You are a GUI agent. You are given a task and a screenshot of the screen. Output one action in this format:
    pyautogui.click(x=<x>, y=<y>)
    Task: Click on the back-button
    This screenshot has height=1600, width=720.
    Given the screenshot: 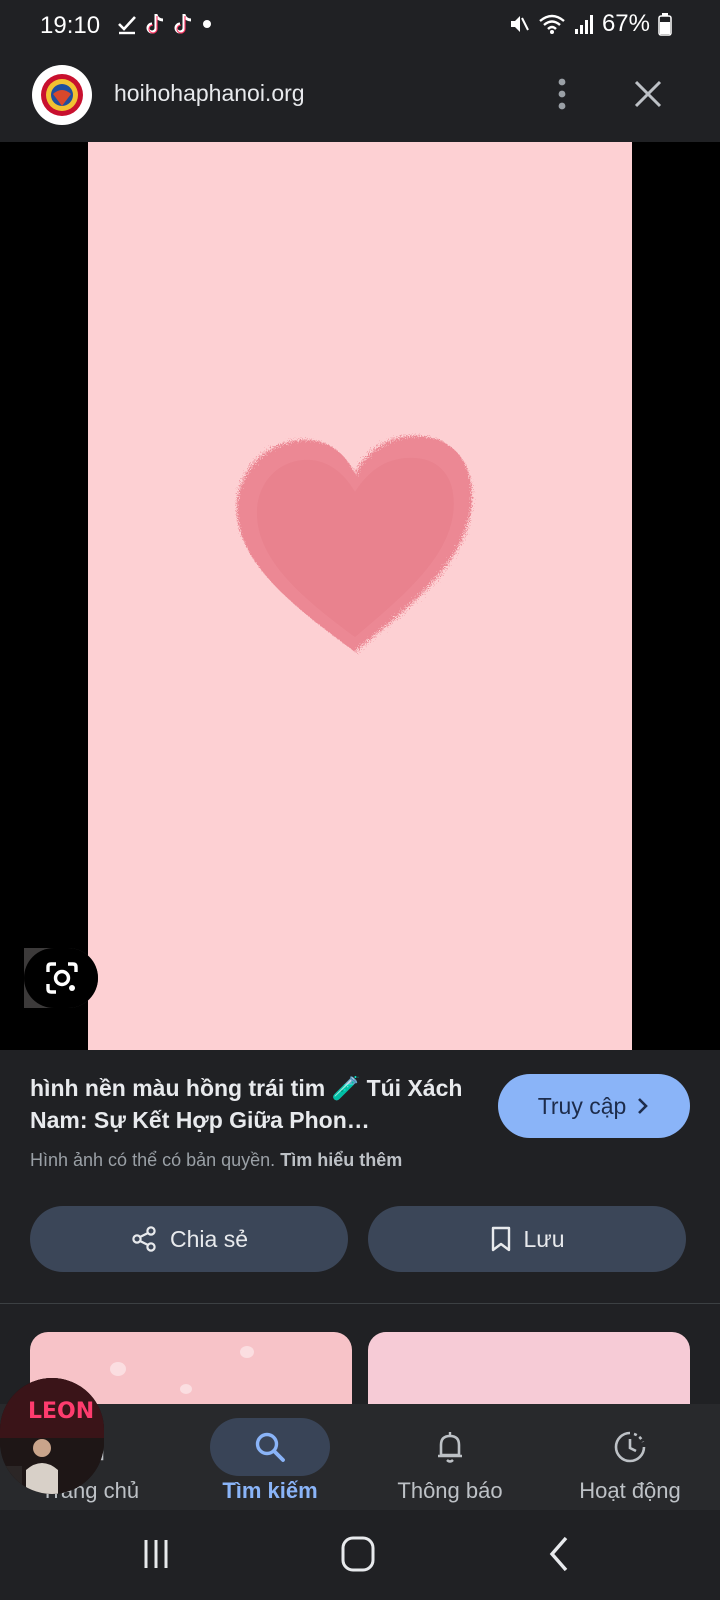 What is the action you would take?
    pyautogui.click(x=560, y=1554)
    